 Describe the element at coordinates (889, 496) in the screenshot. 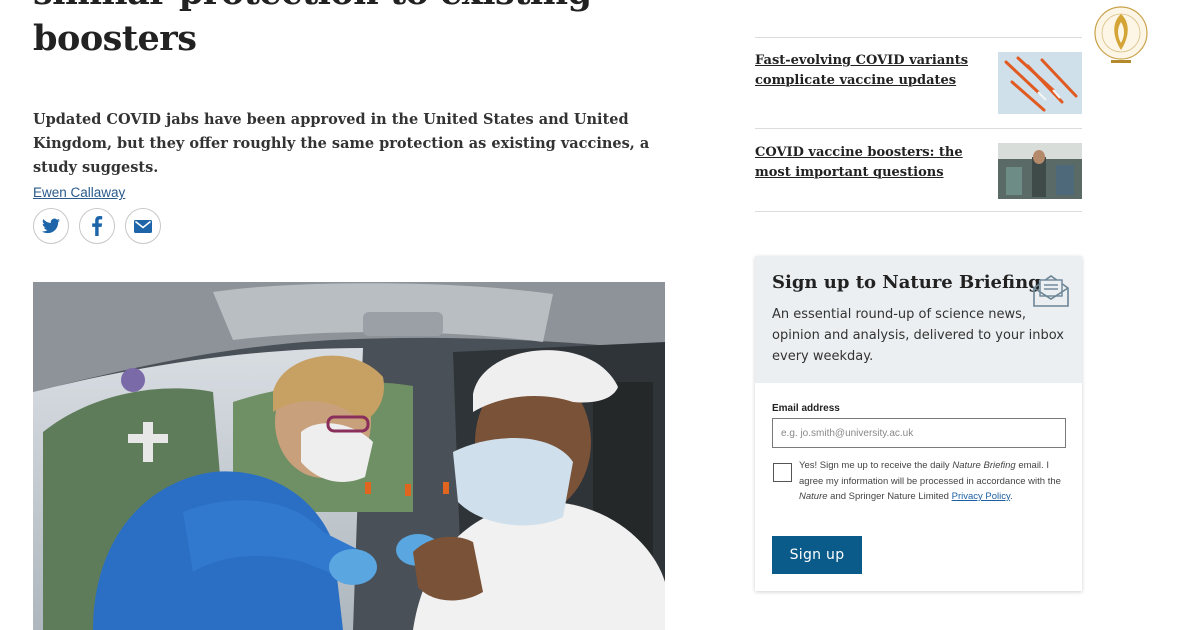

I see `consent-text-part: and Springer Nature Limited` at that location.